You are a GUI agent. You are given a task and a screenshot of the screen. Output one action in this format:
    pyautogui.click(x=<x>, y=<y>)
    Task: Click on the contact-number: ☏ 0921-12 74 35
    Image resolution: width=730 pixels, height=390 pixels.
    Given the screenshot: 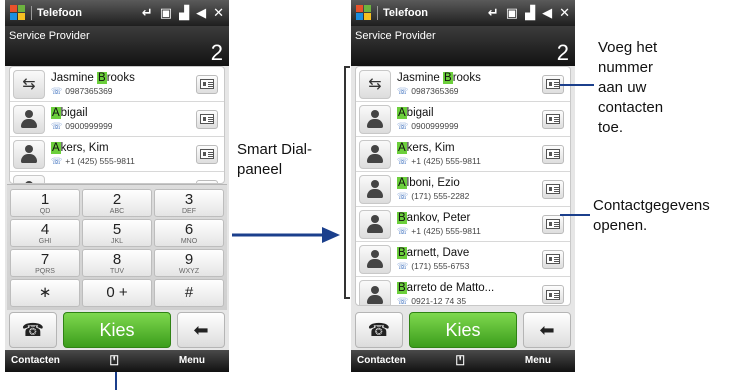 What is the action you would take?
    pyautogui.click(x=469, y=300)
    